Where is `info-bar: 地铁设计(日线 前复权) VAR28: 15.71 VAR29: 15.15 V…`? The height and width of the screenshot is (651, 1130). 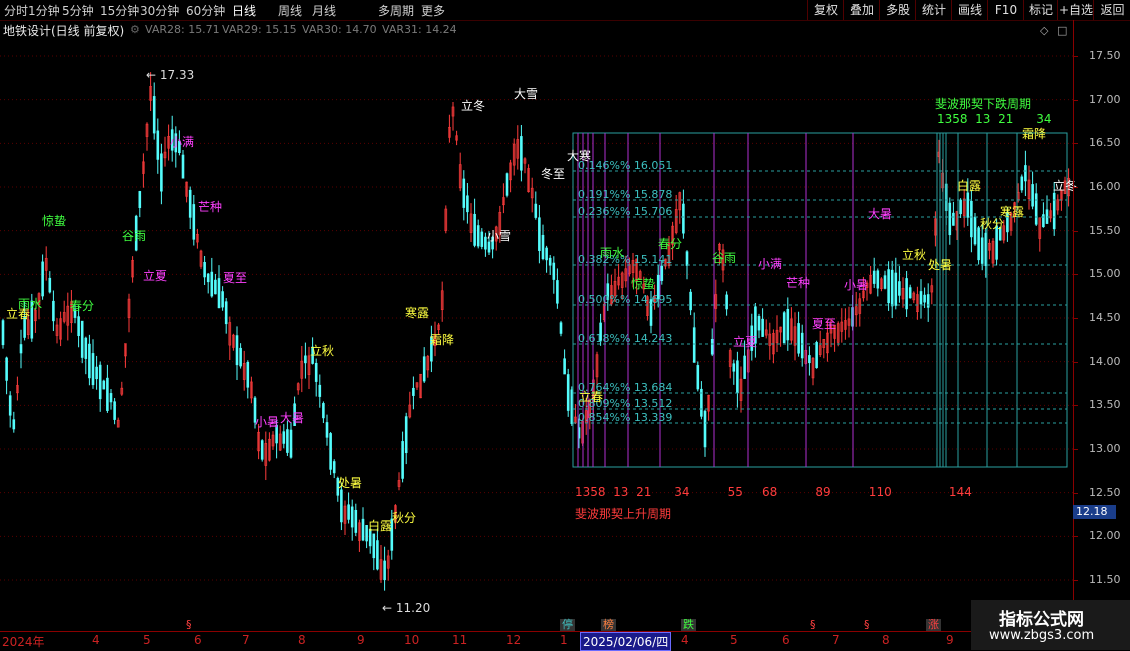
info-bar: 地铁设计(日线 前复权) VAR28: 15.71 VAR29: 15.15 V… is located at coordinates (540, 29).